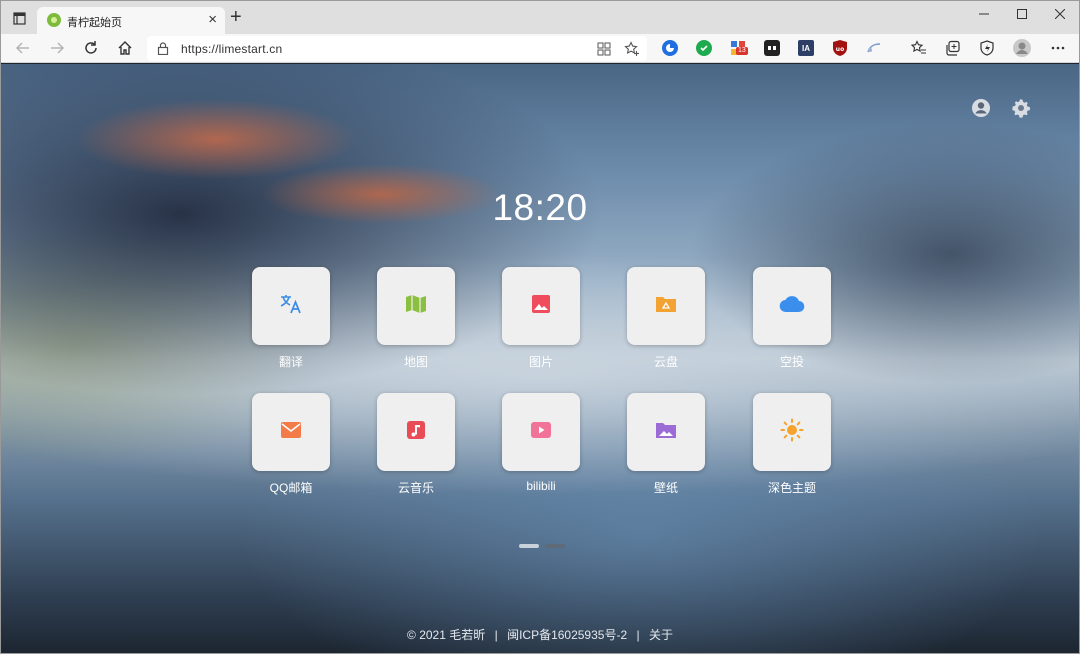 The height and width of the screenshot is (654, 1080). I want to click on tile-label: 空投, so click(791, 362).